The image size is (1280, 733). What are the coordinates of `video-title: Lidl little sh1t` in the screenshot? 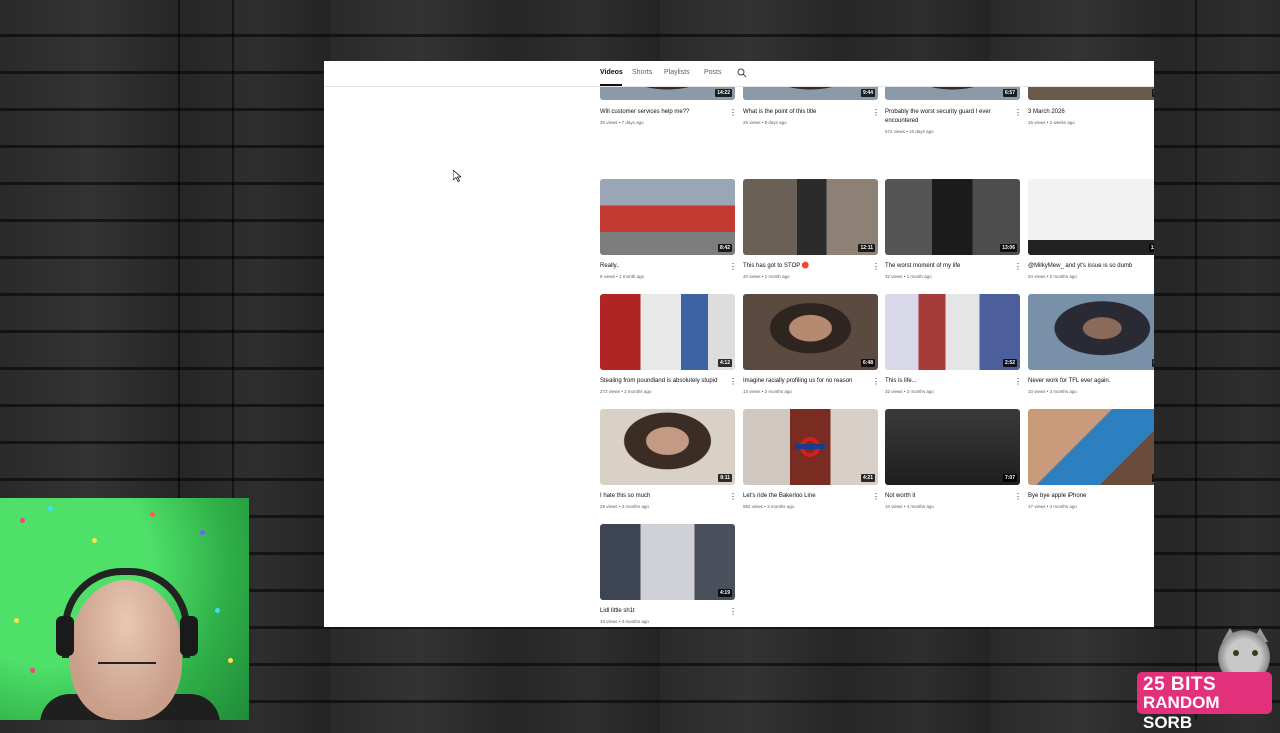 It's located at (662, 611).